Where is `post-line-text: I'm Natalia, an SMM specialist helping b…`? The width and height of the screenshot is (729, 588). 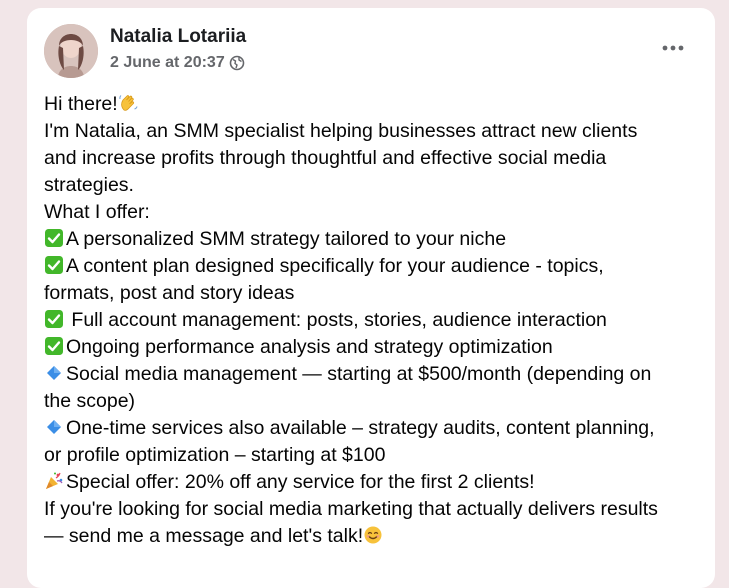 post-line-text: I'm Natalia, an SMM specialist helping b… is located at coordinates (341, 131).